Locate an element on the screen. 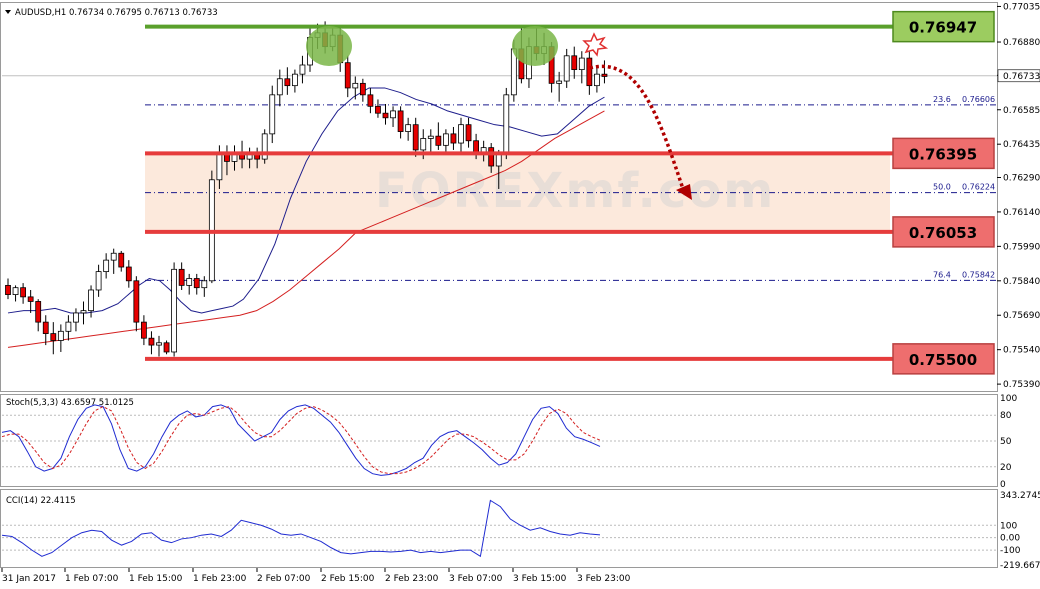 The width and height of the screenshot is (1040, 589). price-tick-label: 0.75690 is located at coordinates (1021, 316).